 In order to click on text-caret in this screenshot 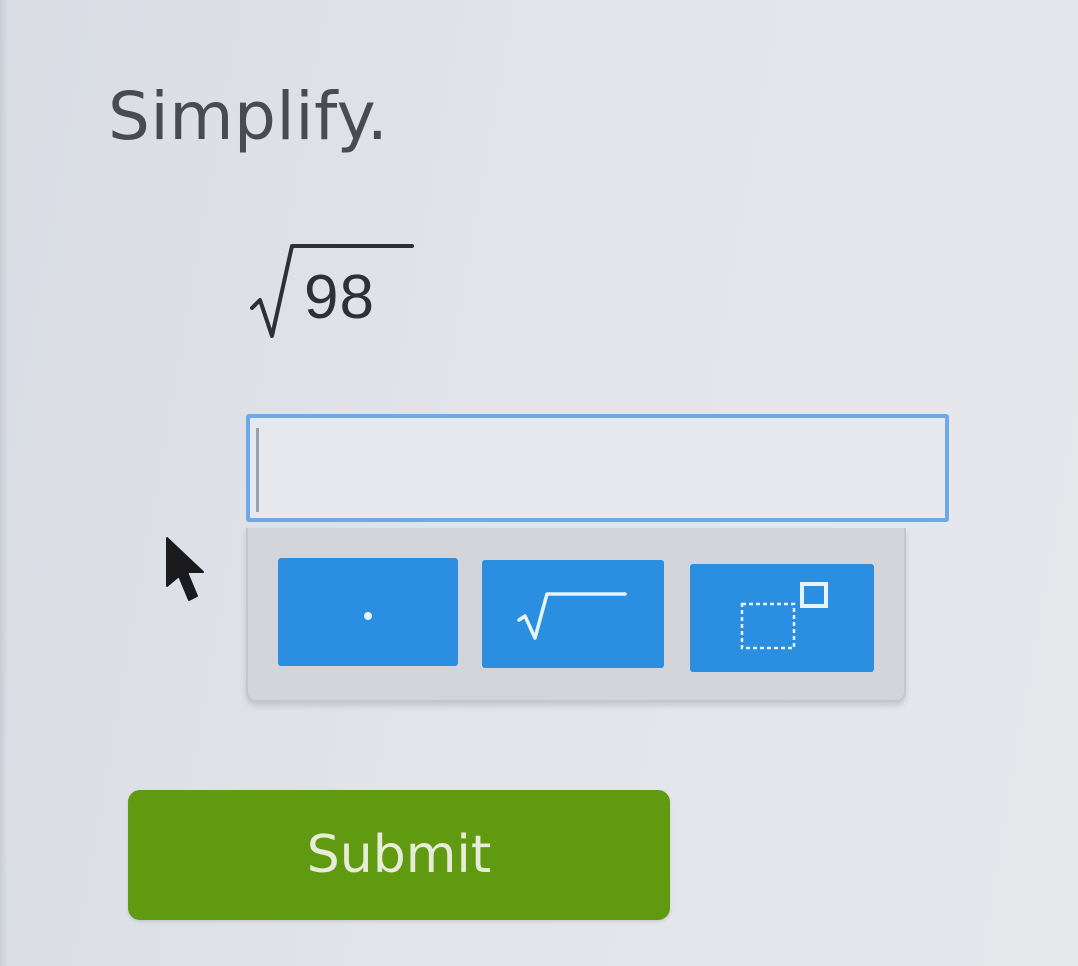, I will do `click(257, 470)`.